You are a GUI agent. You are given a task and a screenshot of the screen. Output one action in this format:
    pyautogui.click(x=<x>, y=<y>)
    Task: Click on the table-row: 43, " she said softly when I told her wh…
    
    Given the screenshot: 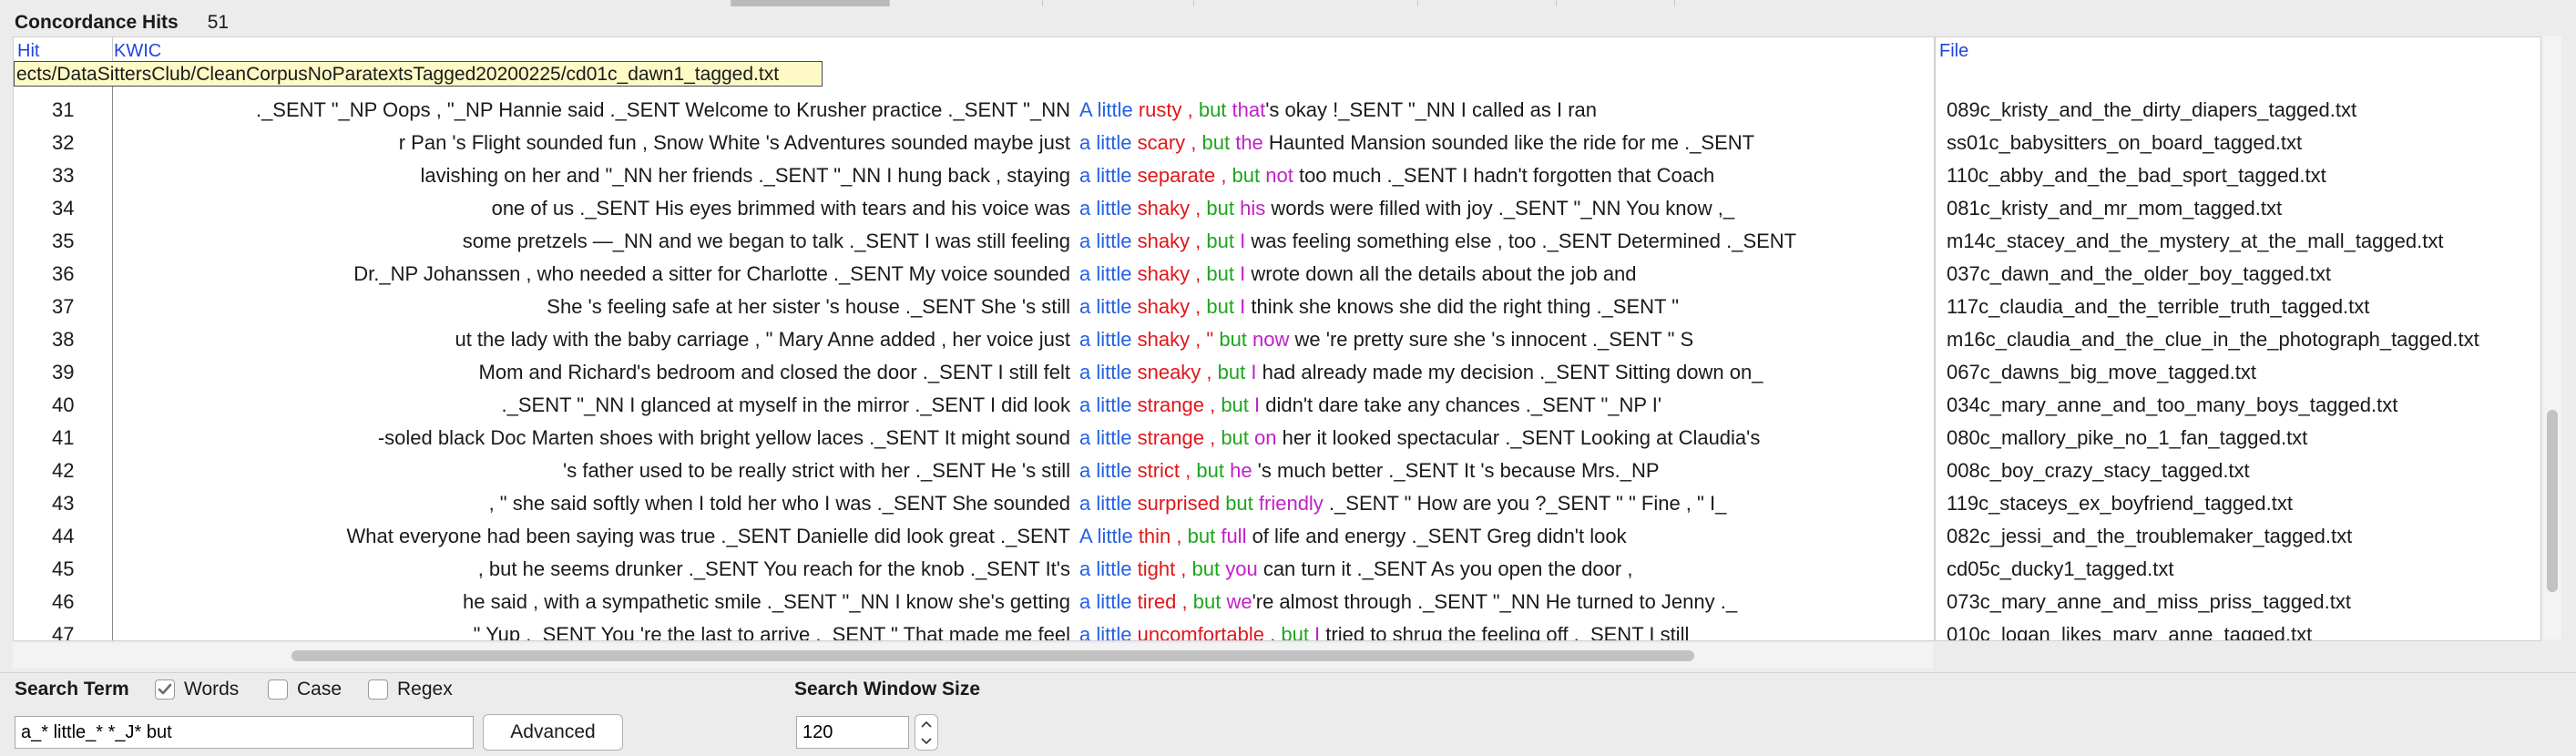 What is the action you would take?
    pyautogui.click(x=974, y=504)
    